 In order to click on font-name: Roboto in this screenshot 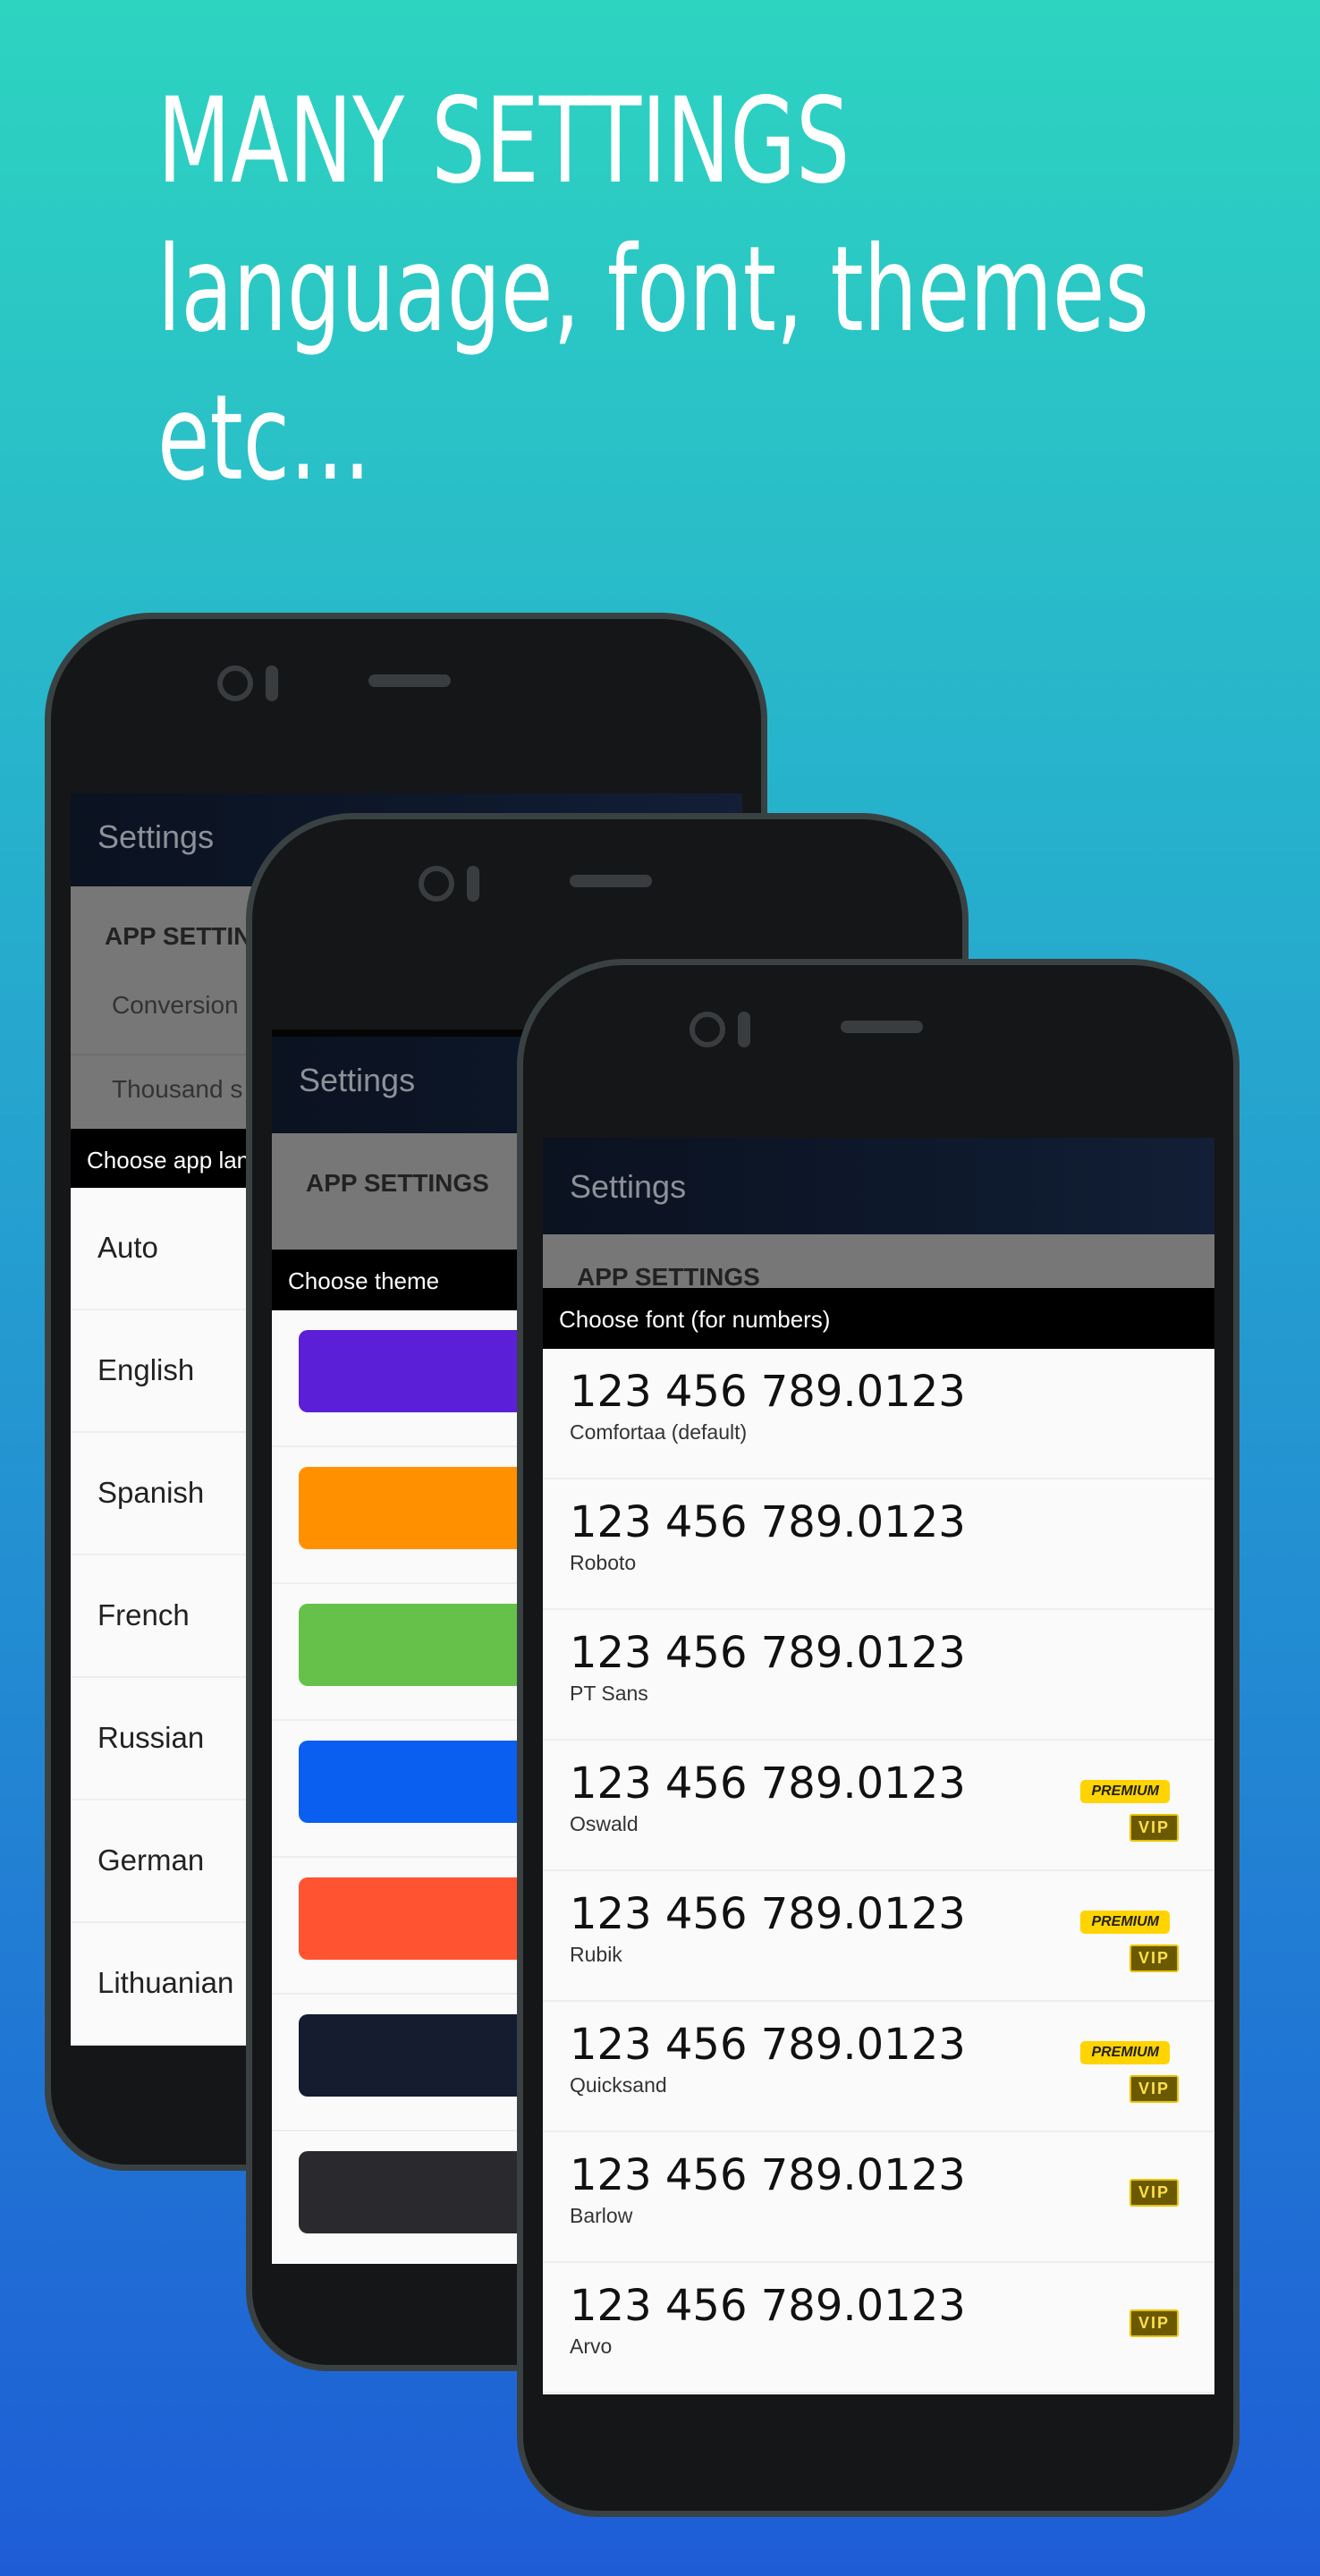, I will do `click(603, 1562)`.